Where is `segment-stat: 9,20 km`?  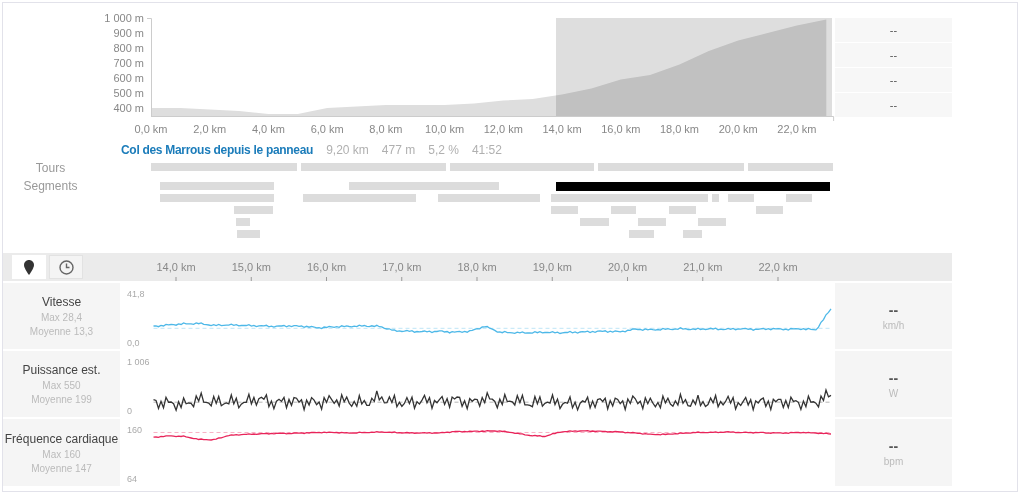 segment-stat: 9,20 km is located at coordinates (347, 149).